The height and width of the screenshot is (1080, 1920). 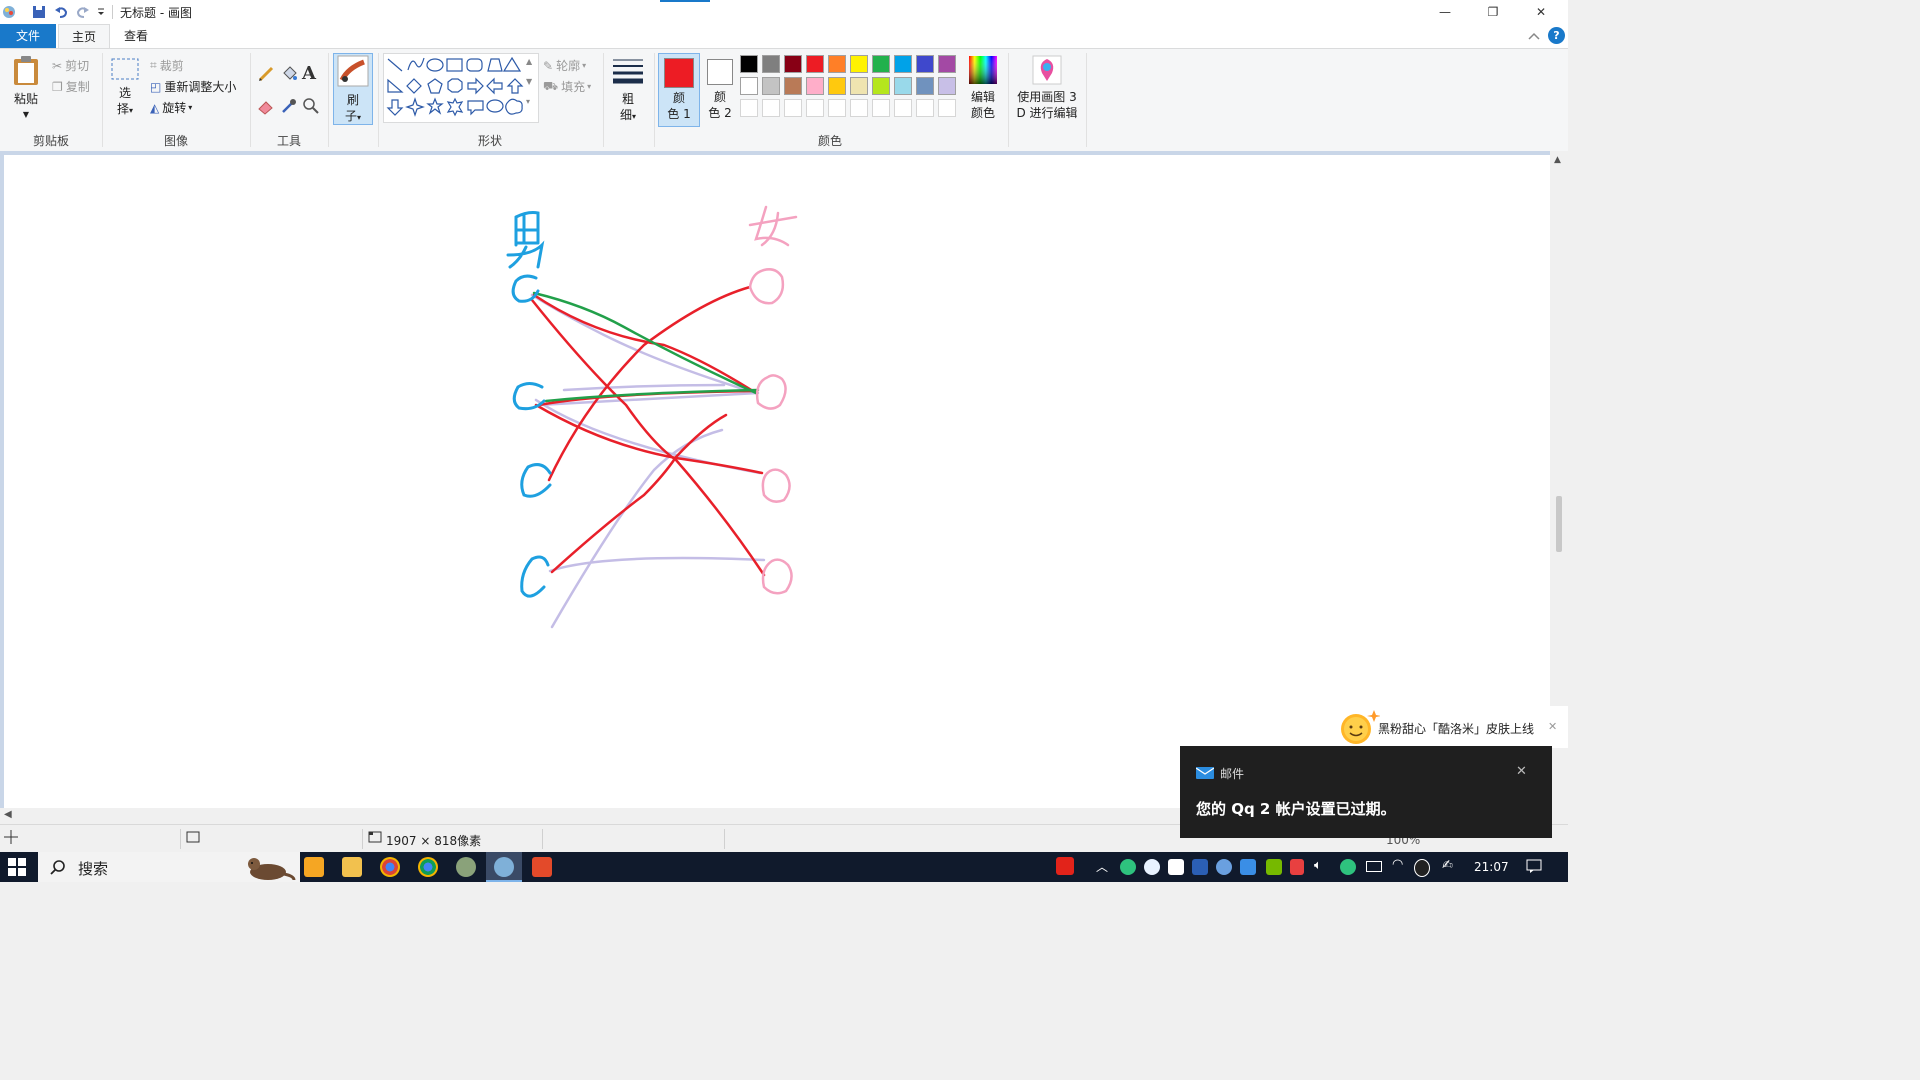 I want to click on scrollbar-thumb, so click(x=1559, y=524).